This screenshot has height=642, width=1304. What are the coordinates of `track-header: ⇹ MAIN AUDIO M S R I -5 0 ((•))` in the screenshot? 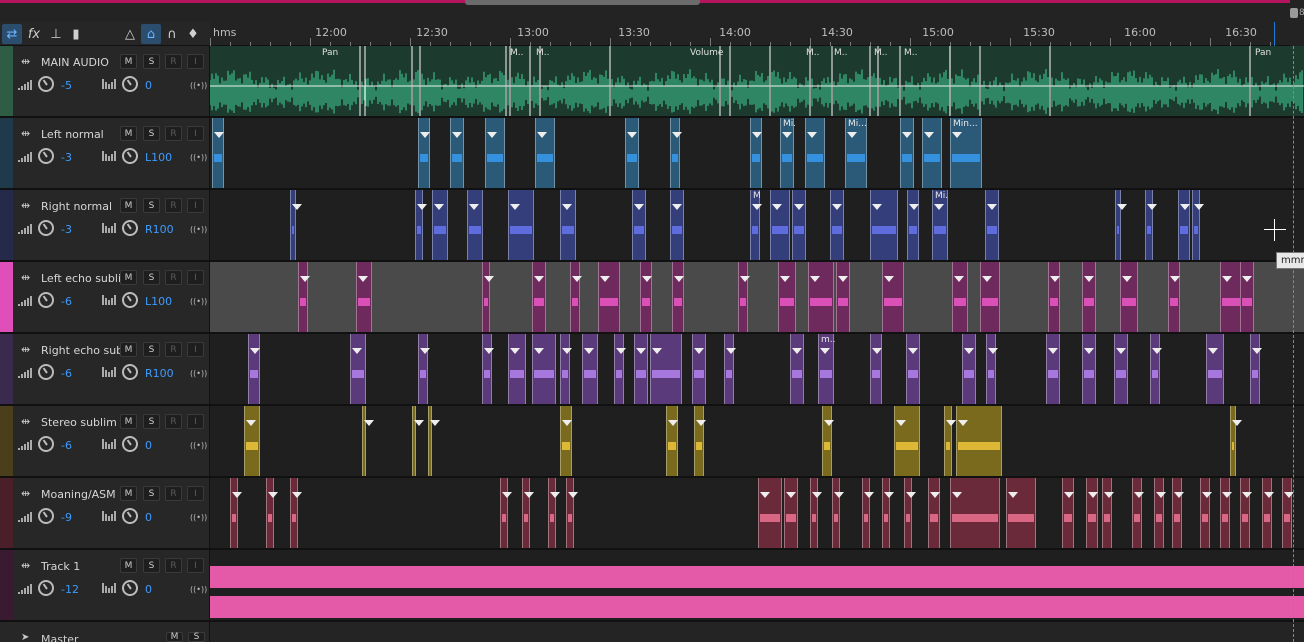 It's located at (105, 81).